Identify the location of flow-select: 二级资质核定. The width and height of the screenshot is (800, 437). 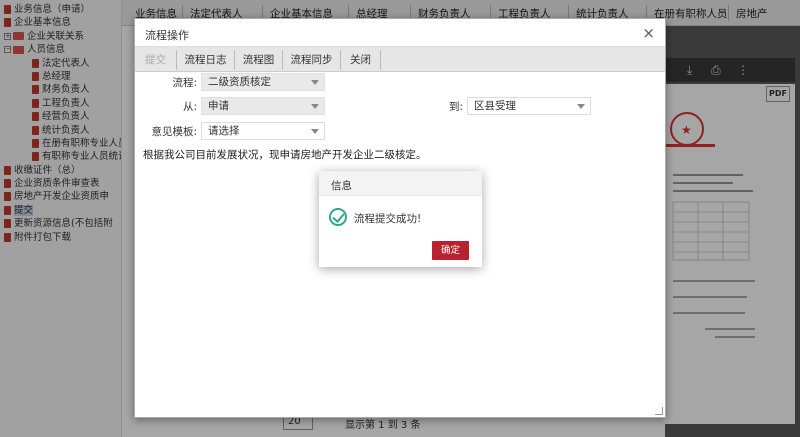
(263, 82).